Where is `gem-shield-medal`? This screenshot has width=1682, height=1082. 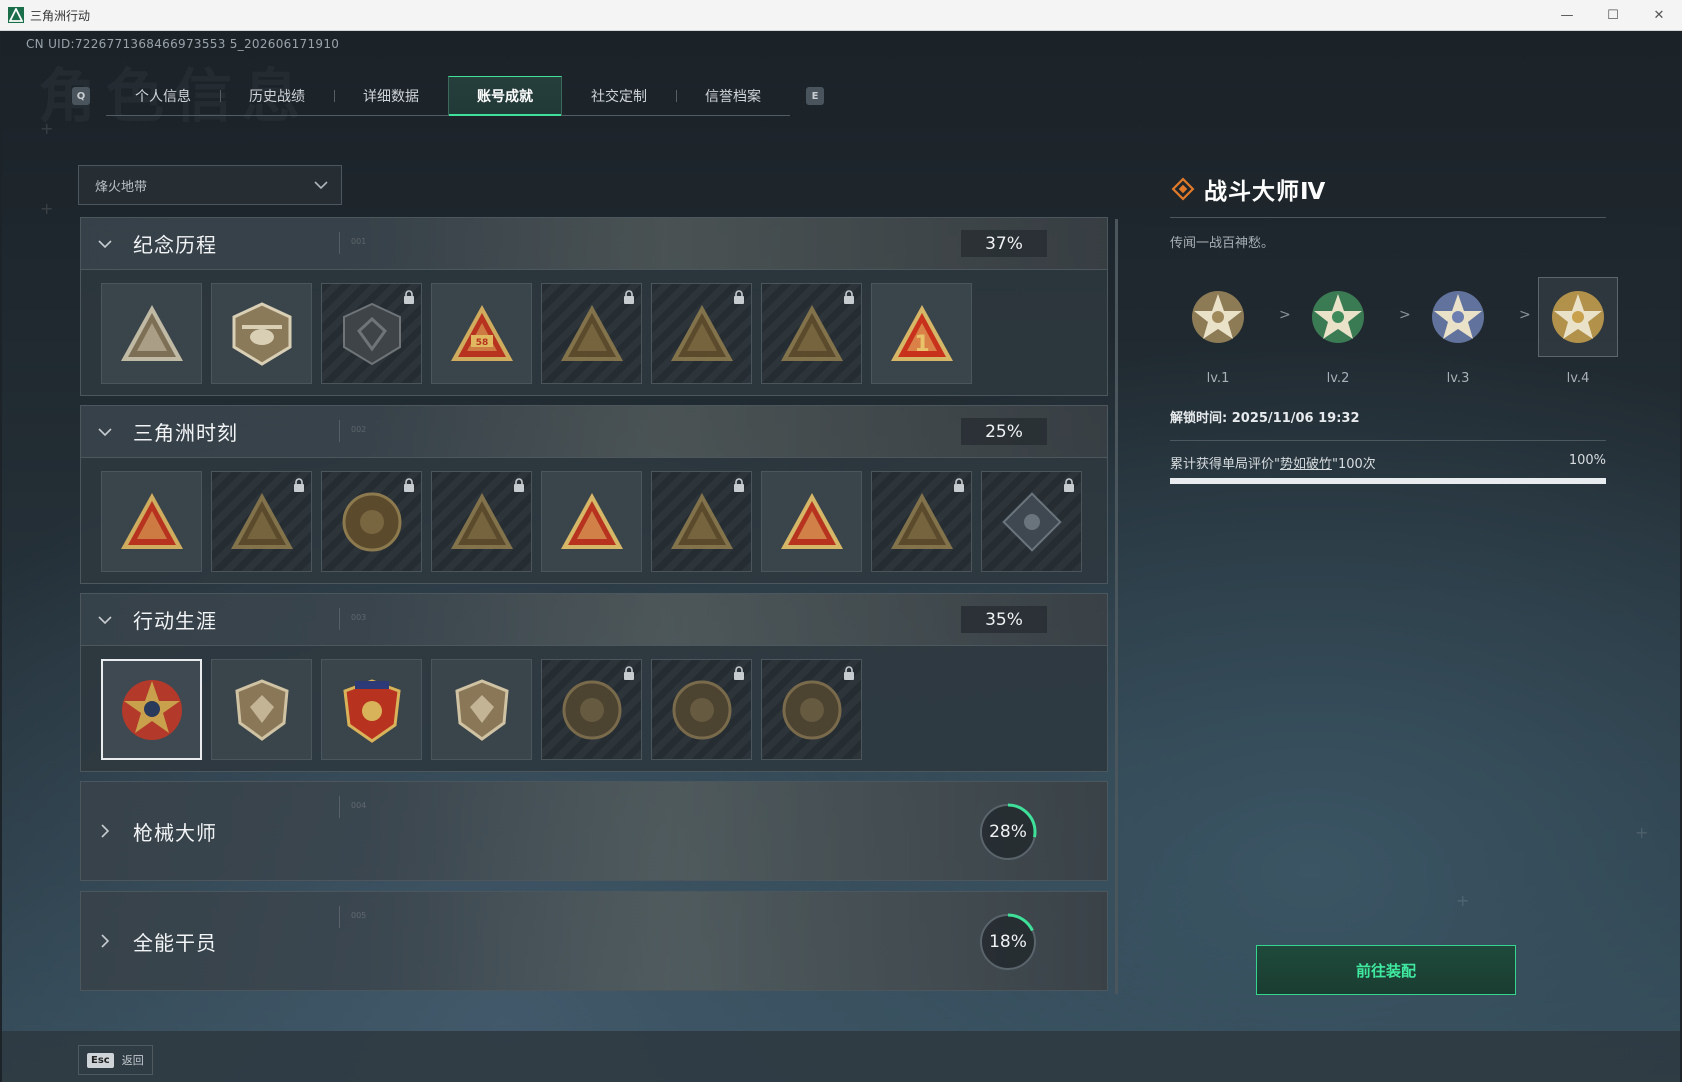 gem-shield-medal is located at coordinates (481, 709).